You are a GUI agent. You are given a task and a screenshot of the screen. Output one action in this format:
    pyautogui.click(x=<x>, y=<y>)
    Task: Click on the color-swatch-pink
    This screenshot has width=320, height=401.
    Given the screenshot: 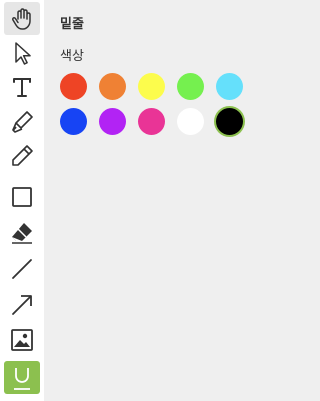 What is the action you would take?
    pyautogui.click(x=151, y=121)
    